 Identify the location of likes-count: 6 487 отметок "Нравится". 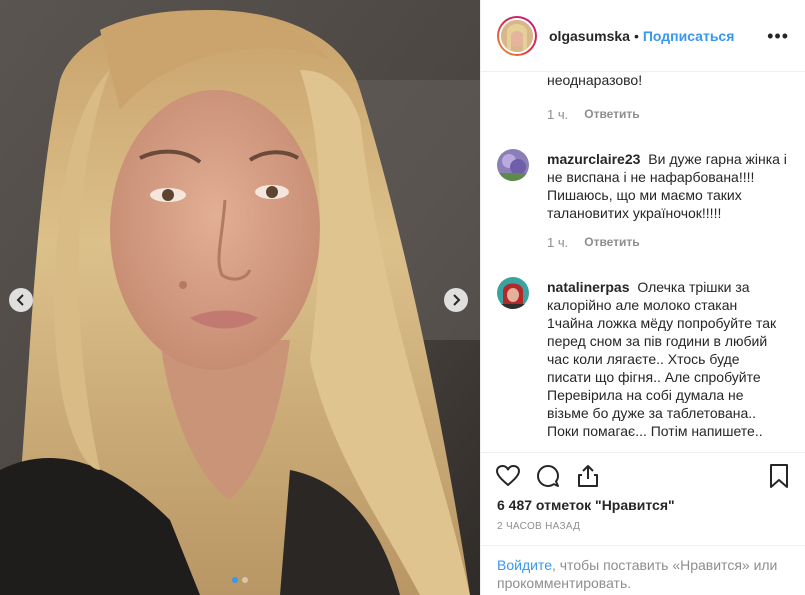
(586, 505).